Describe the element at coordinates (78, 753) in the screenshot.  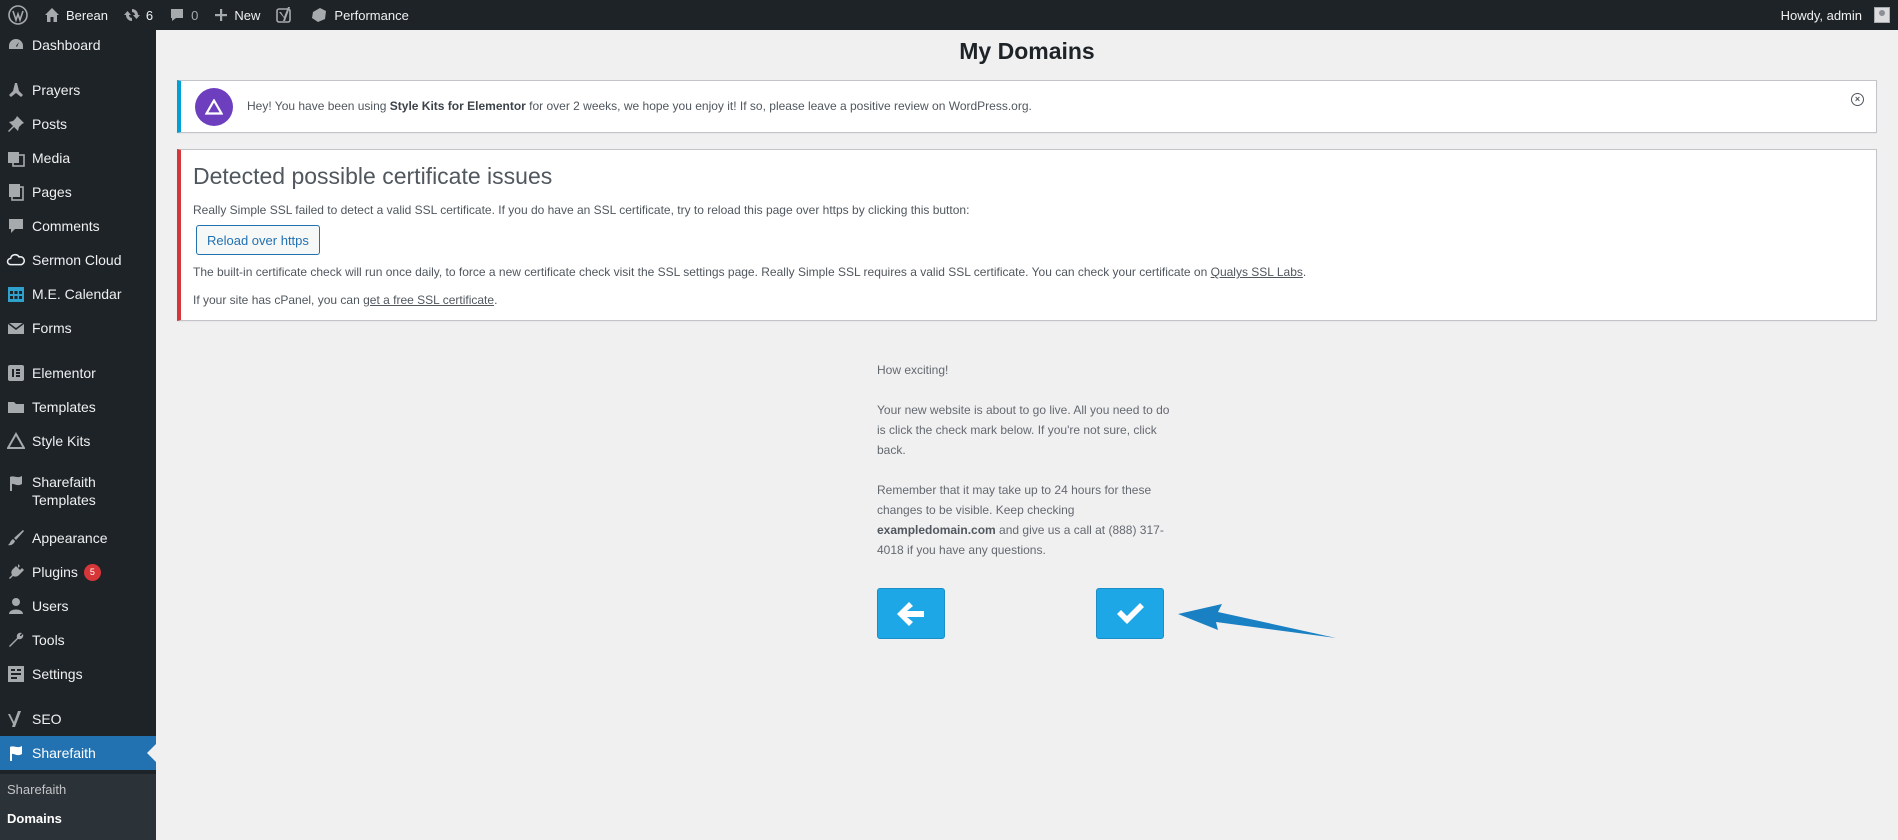
I see `sidebar-item-sharefaith: Sharefaith` at that location.